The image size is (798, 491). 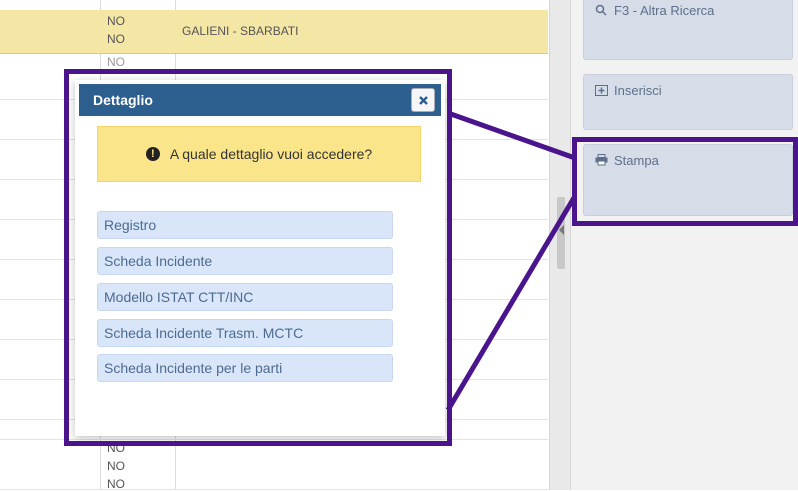 What do you see at coordinates (685, 181) in the screenshot?
I see `annotation-box-stampa` at bounding box center [685, 181].